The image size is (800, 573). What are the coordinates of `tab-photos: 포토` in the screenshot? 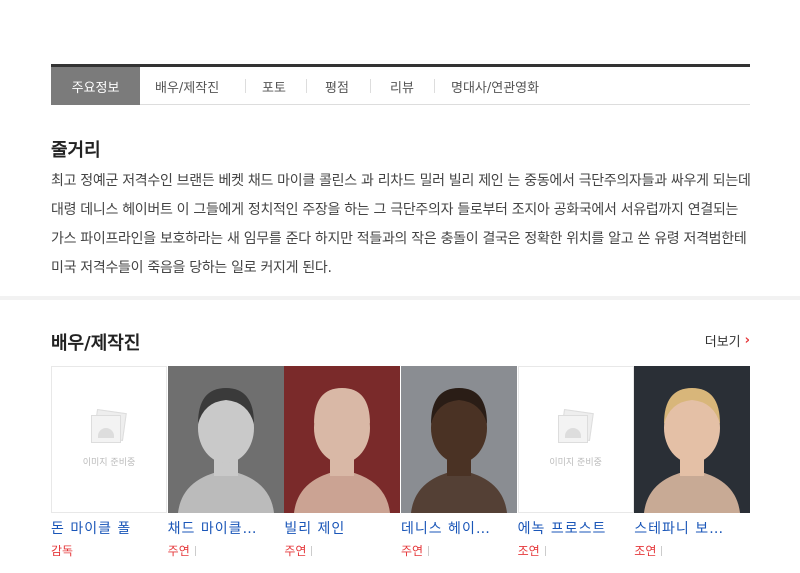 It's located at (276, 86).